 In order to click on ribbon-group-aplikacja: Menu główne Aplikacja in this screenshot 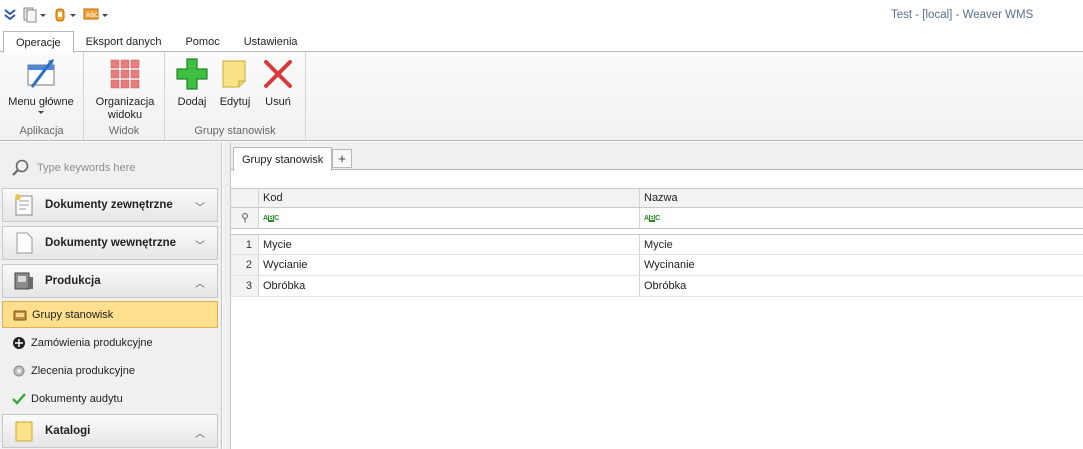, I will do `click(42, 96)`.